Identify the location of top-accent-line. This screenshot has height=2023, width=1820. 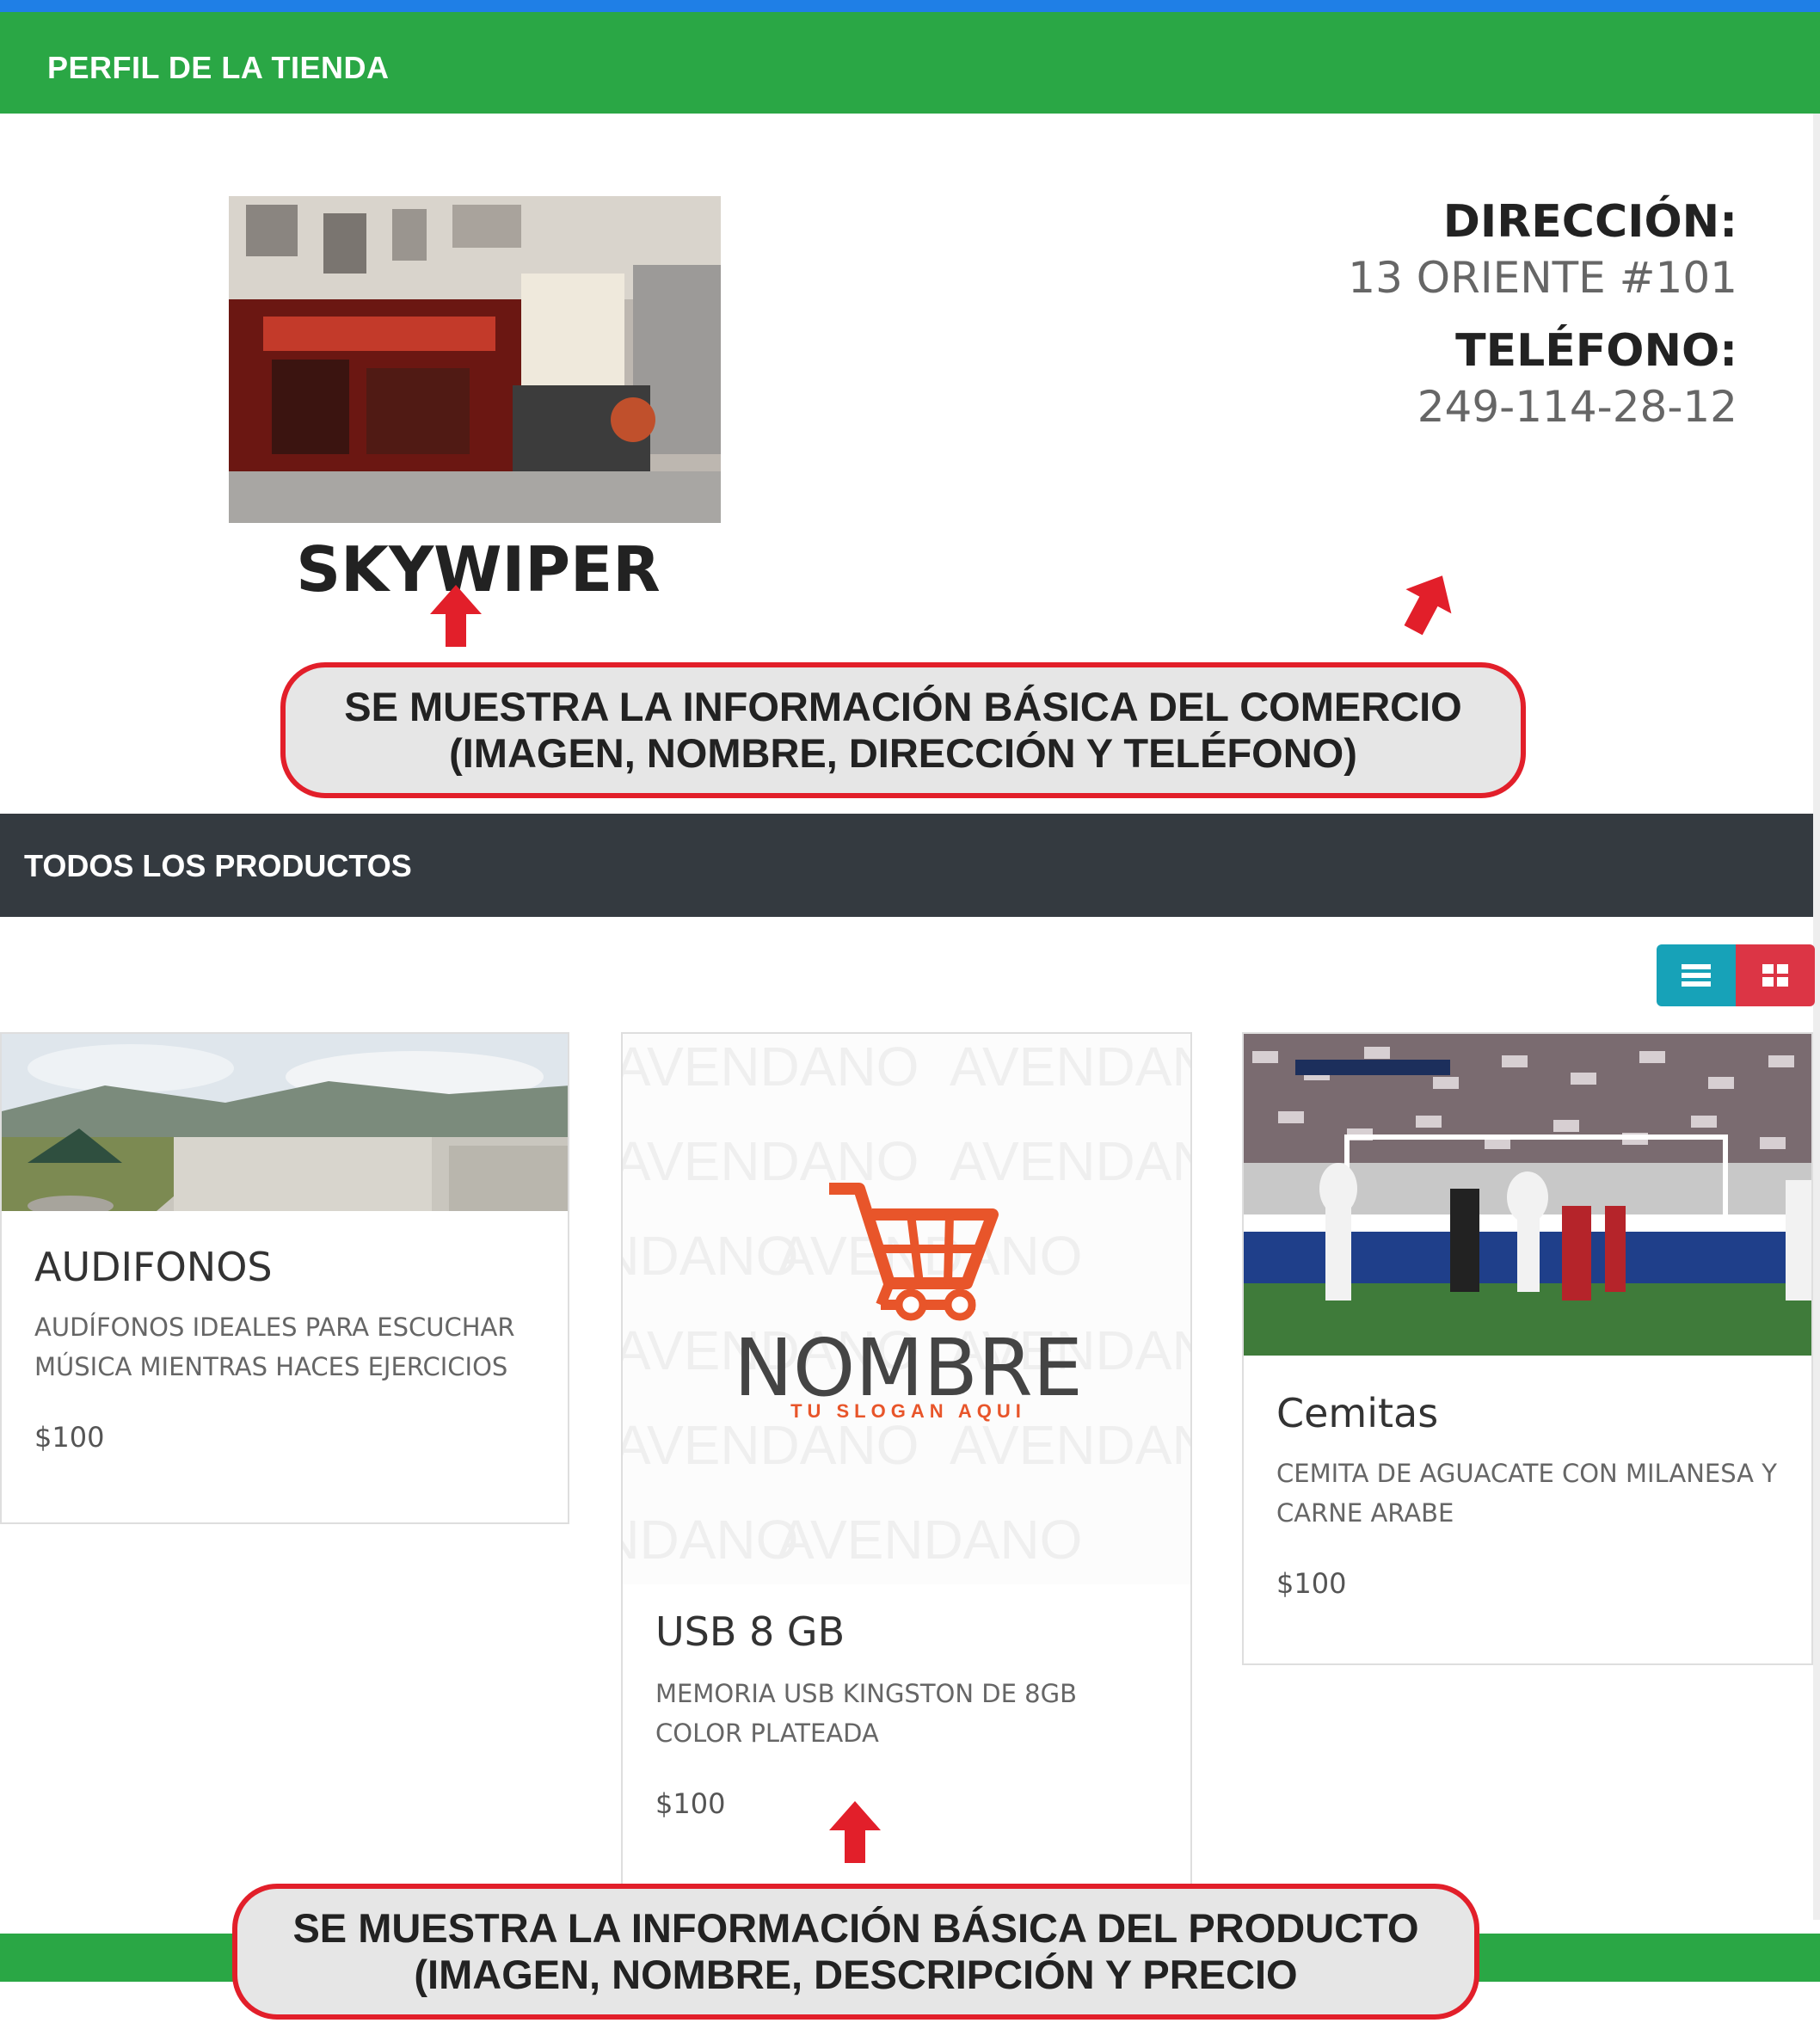
(910, 6).